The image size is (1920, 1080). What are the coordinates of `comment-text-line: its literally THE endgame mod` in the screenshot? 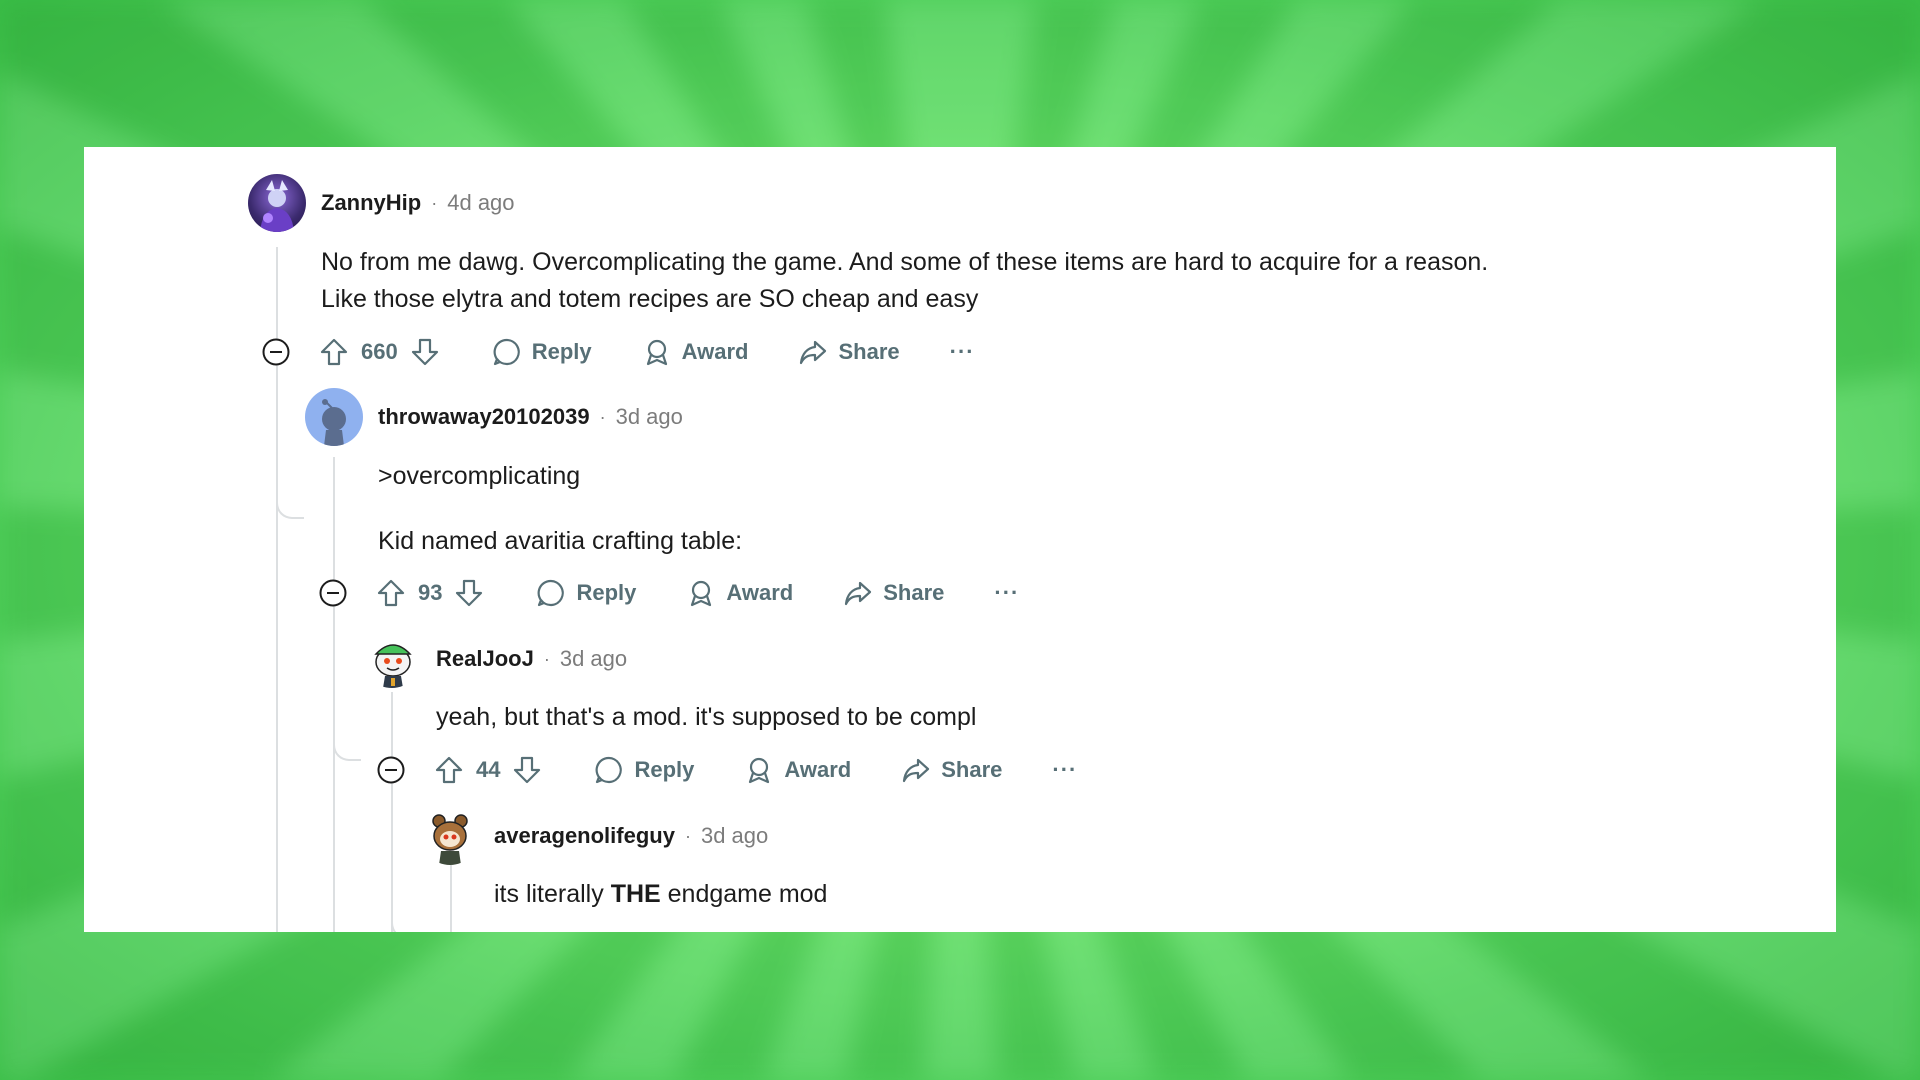 It's located at (660, 894).